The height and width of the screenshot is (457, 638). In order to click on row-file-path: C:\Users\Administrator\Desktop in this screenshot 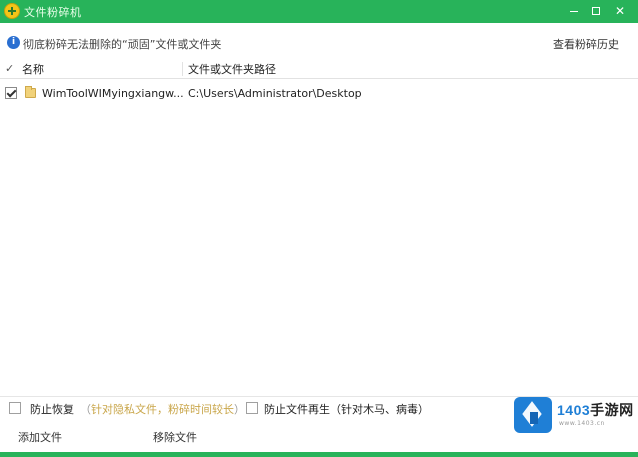, I will do `click(275, 93)`.